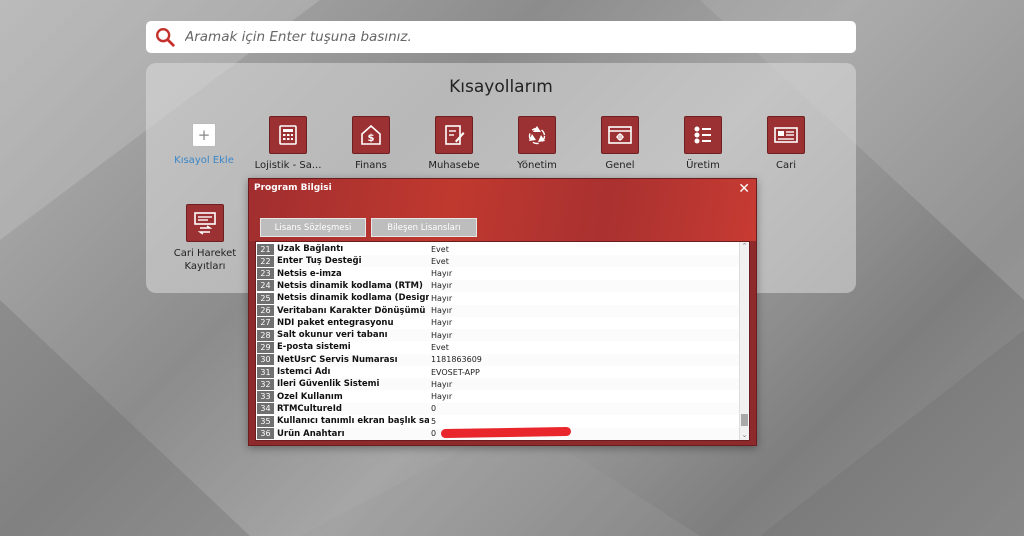 This screenshot has height=536, width=1024. I want to click on panel-title: Kısayollarım, so click(501, 87).